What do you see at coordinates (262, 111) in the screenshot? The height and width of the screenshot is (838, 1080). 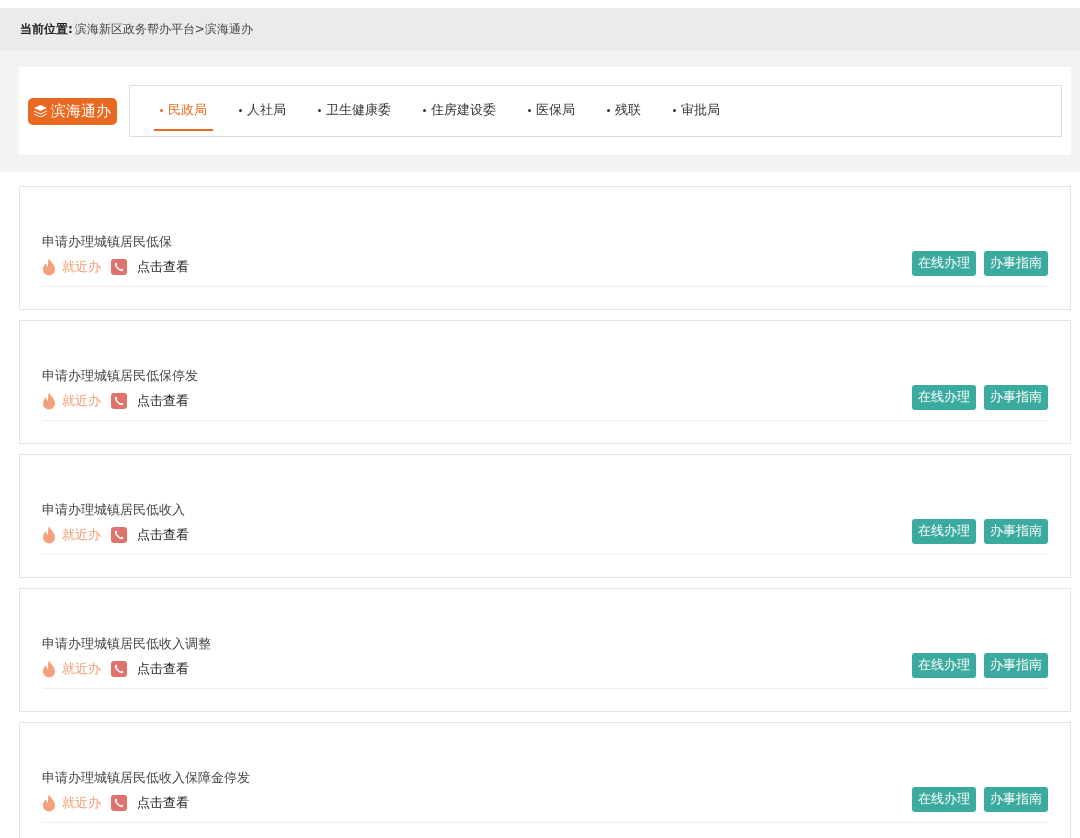 I see `department-tab: 人社局` at bounding box center [262, 111].